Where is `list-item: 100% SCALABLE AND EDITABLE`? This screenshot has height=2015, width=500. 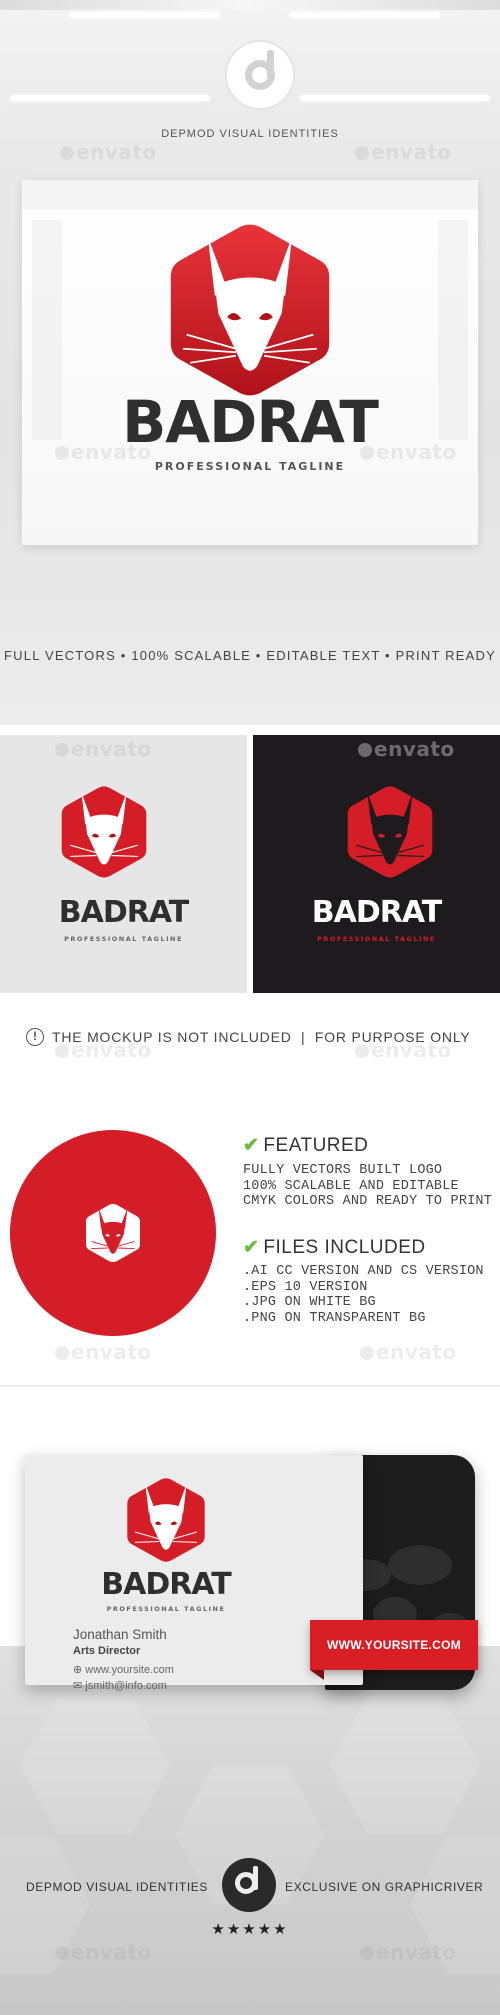 list-item: 100% SCALABLE AND EDITABLE is located at coordinates (351, 1186).